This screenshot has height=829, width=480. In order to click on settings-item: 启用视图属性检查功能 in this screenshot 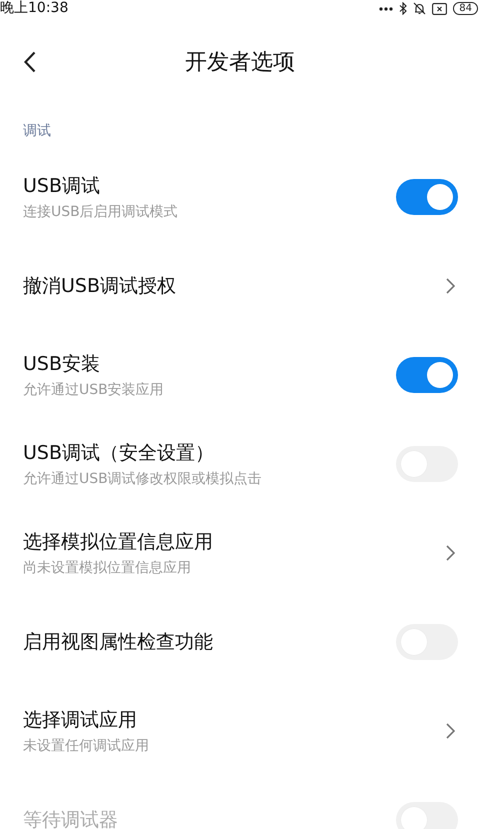, I will do `click(240, 641)`.